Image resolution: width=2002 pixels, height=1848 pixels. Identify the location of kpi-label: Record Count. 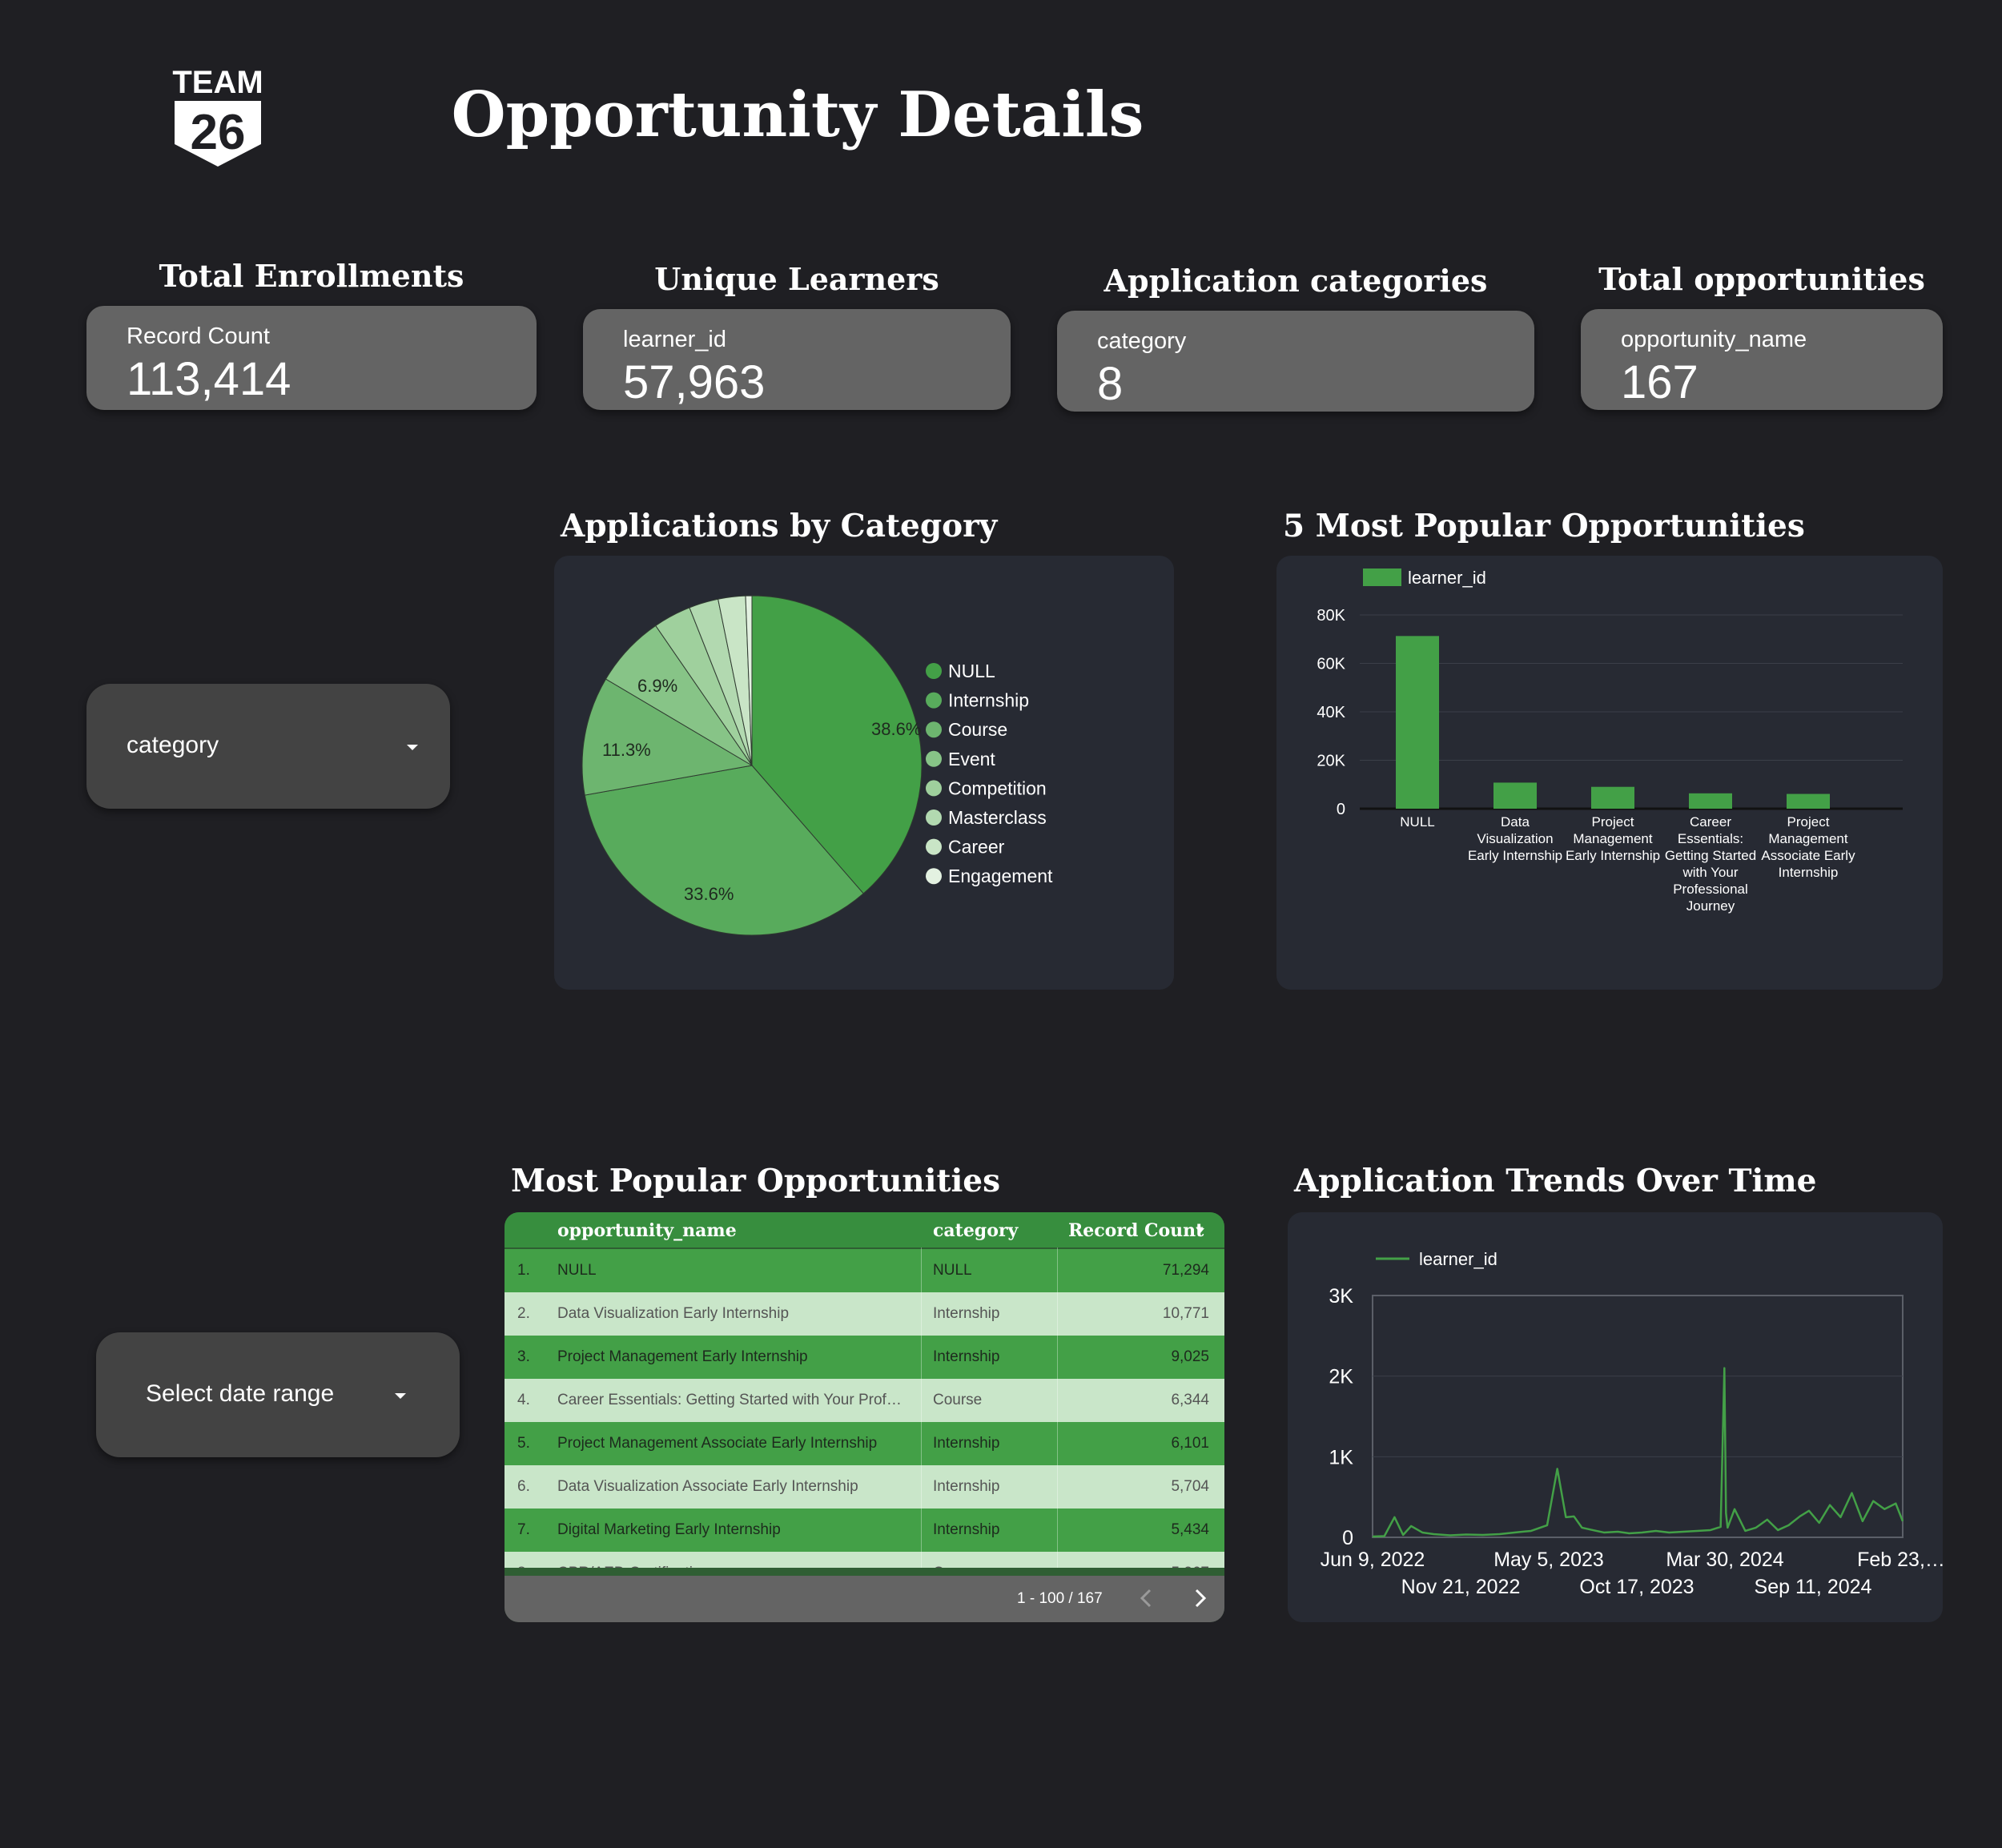
(198, 336).